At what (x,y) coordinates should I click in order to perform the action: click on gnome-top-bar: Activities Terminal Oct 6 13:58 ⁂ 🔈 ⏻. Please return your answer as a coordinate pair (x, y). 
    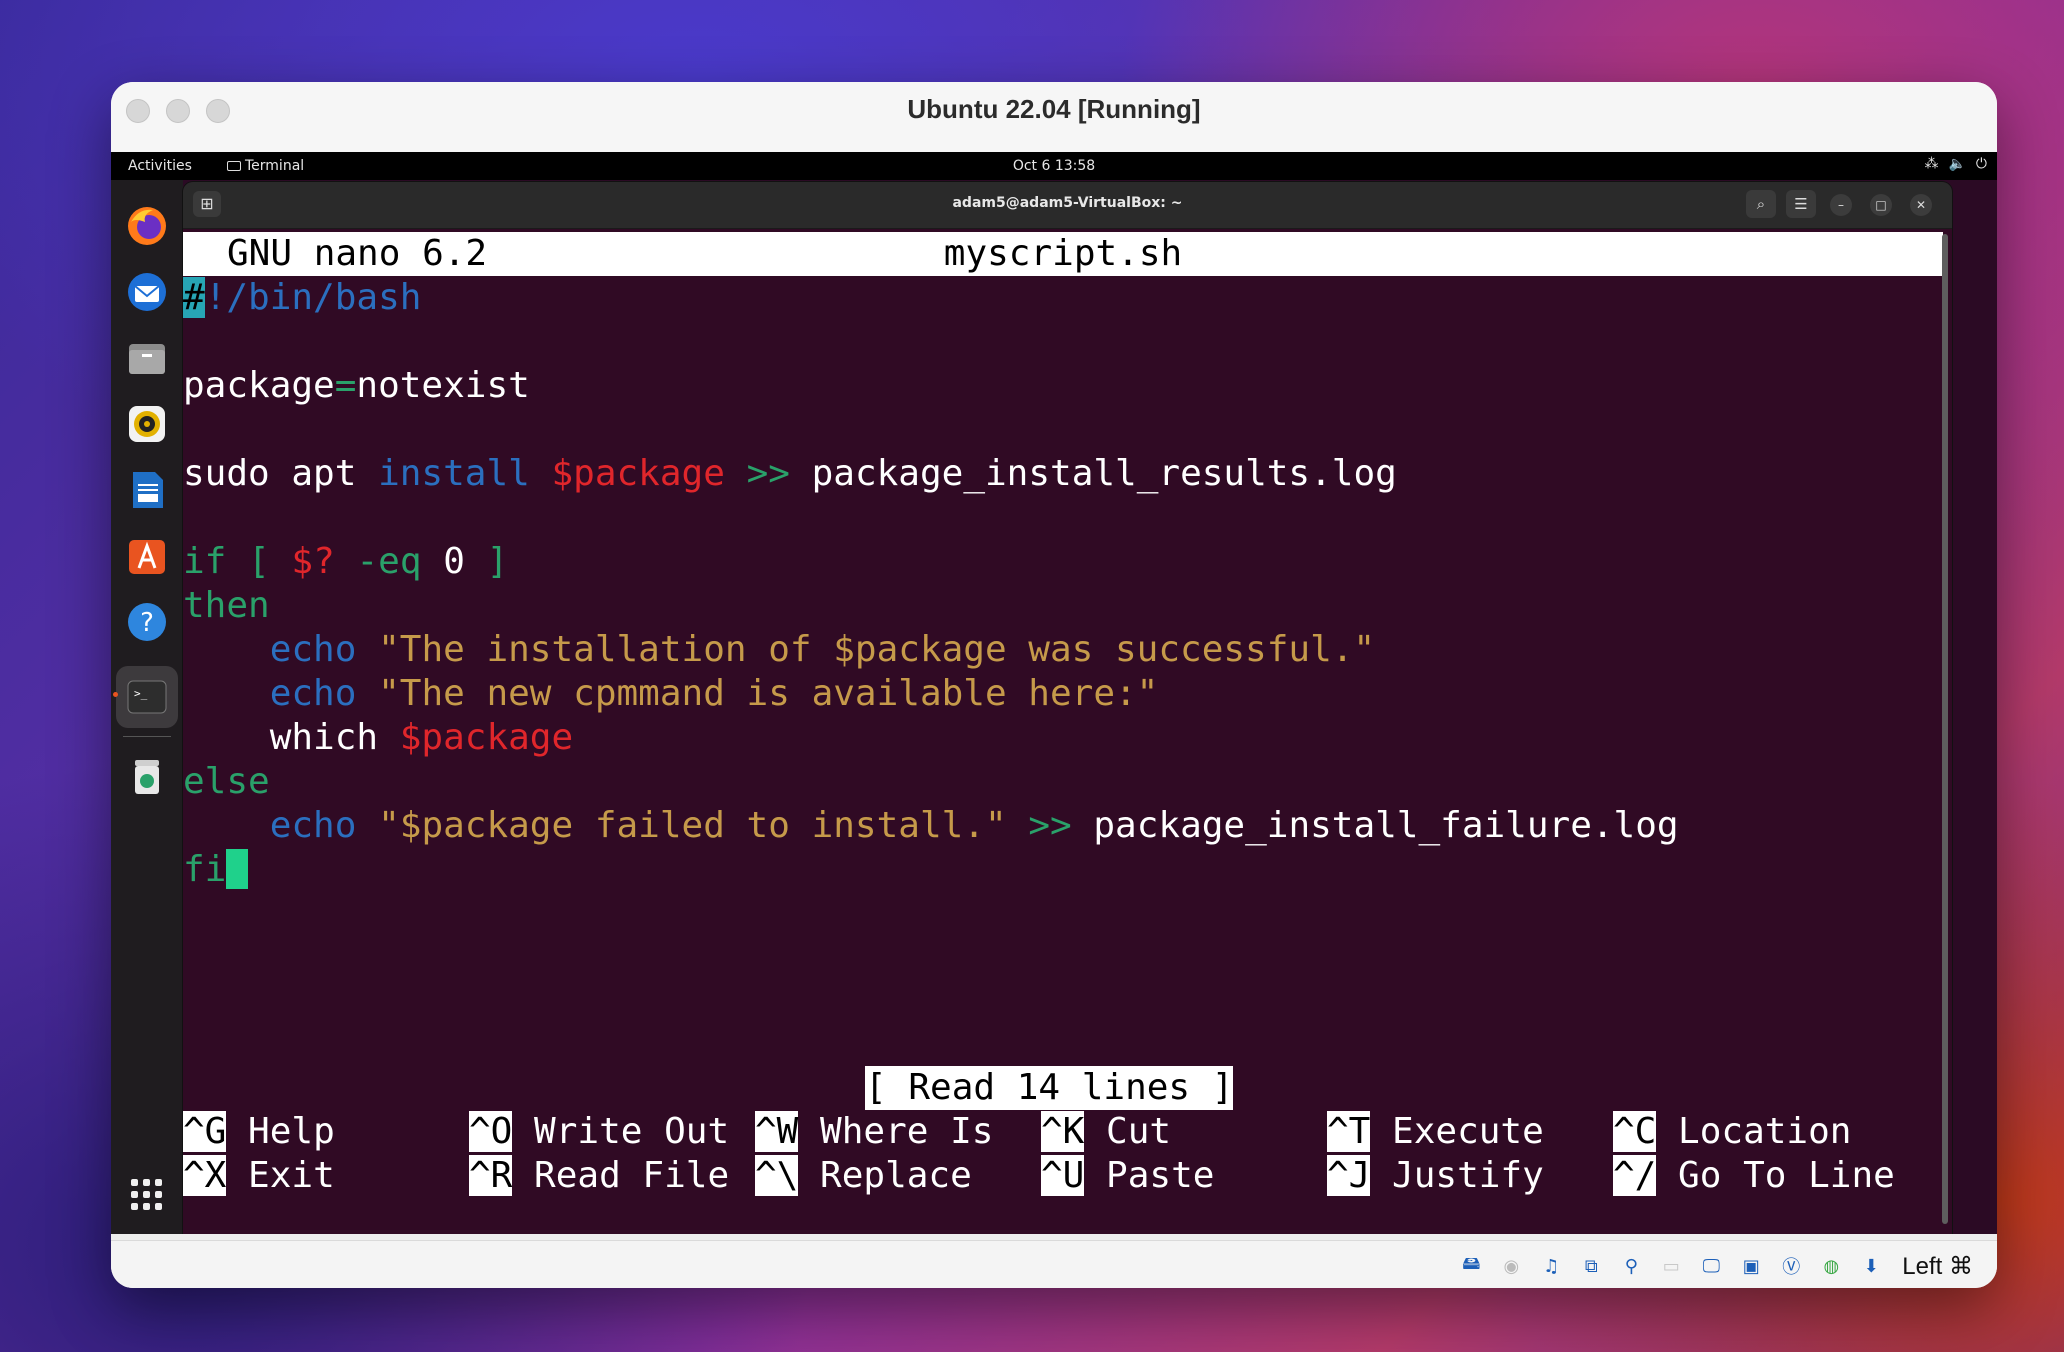
    Looking at the image, I should click on (1054, 166).